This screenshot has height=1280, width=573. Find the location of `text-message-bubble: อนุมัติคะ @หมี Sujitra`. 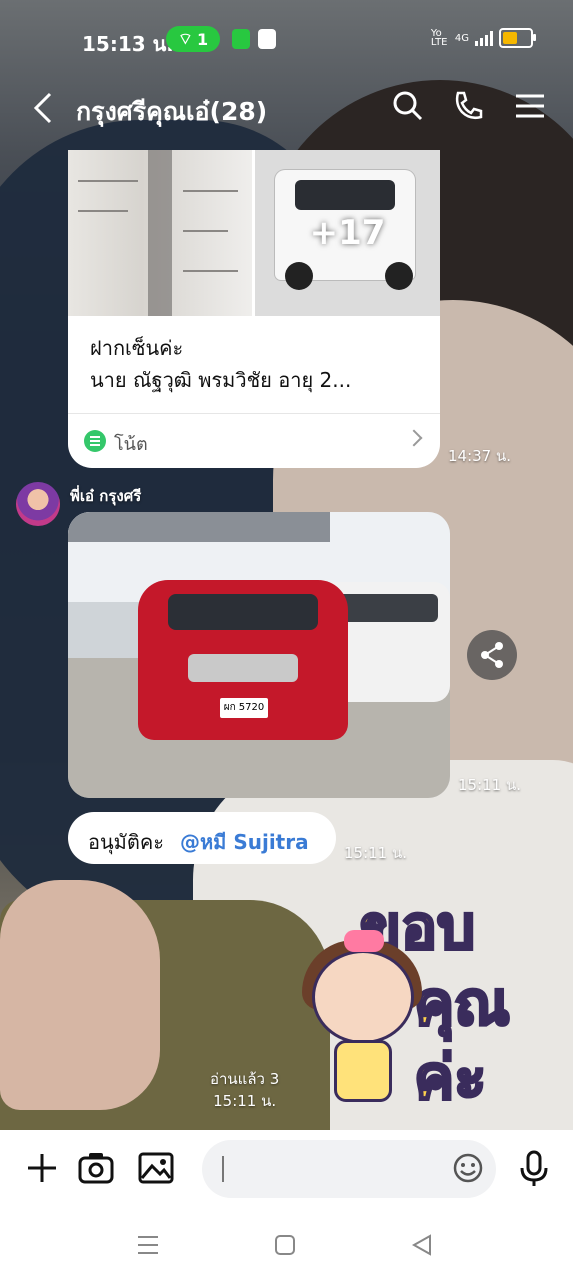

text-message-bubble: อนุมัติคะ @หมี Sujitra is located at coordinates (202, 838).